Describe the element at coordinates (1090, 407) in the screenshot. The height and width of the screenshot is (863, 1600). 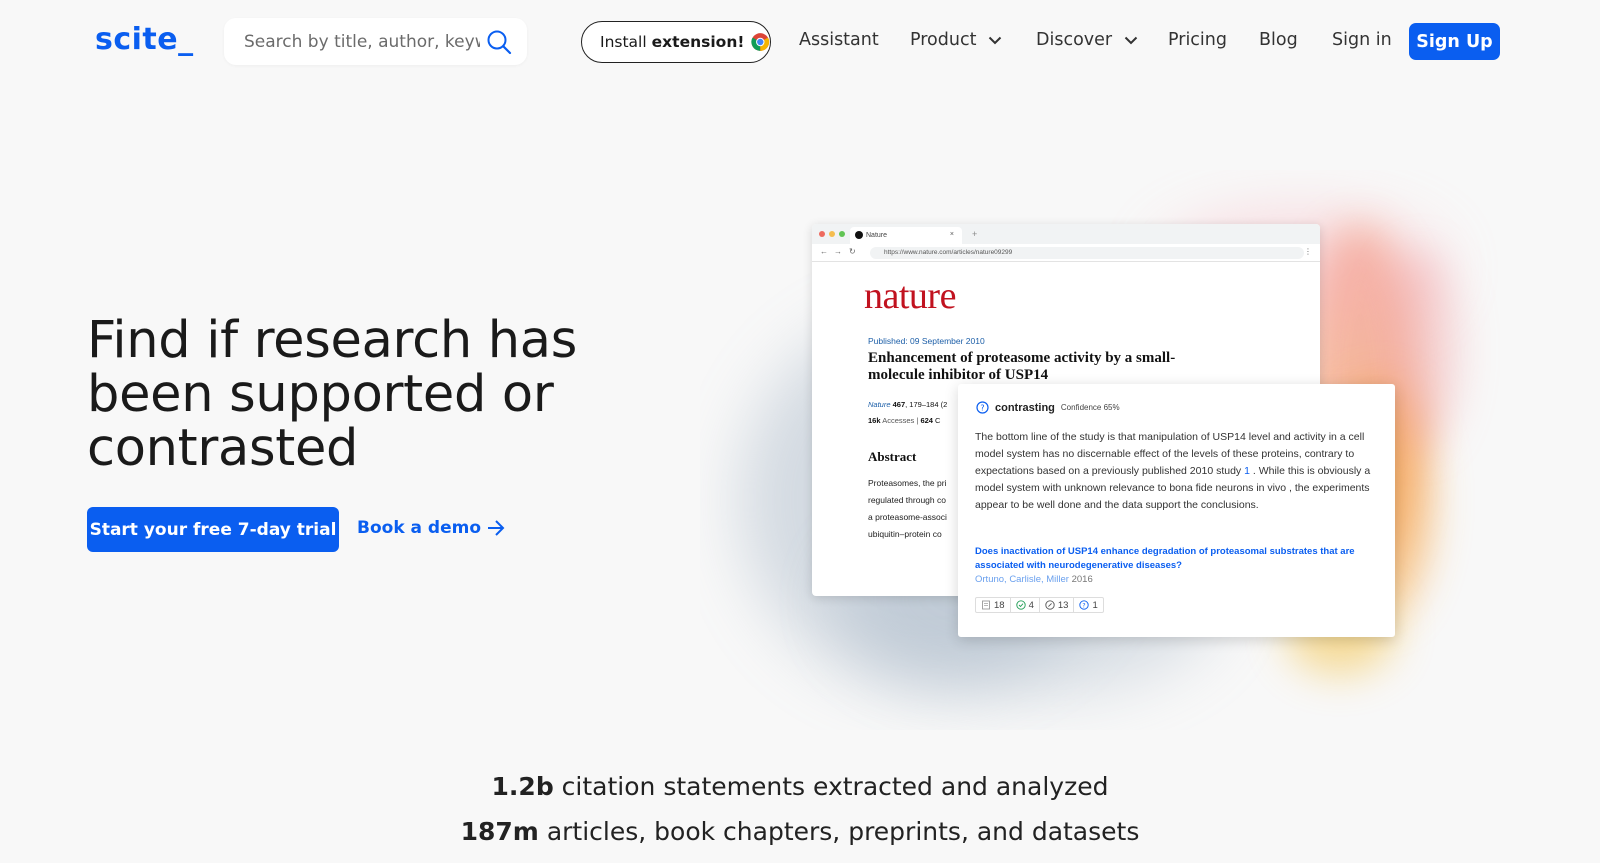
I see `confidence-score: Confidence 65%` at that location.